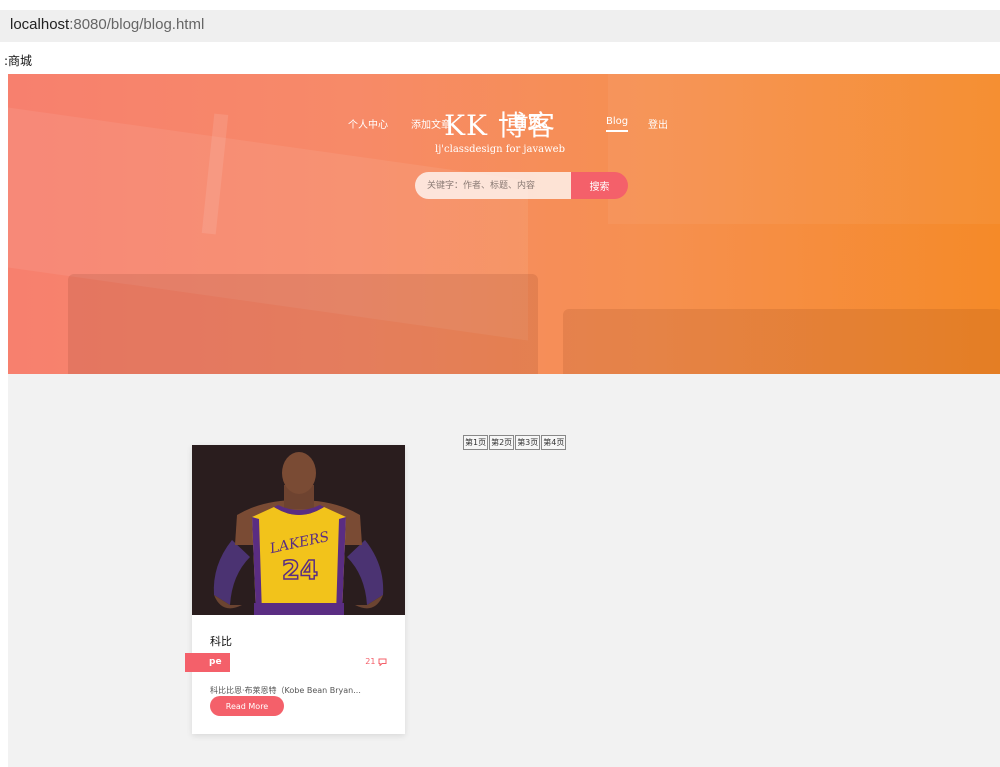 This screenshot has width=1000, height=767. I want to click on comment-icon, so click(382, 662).